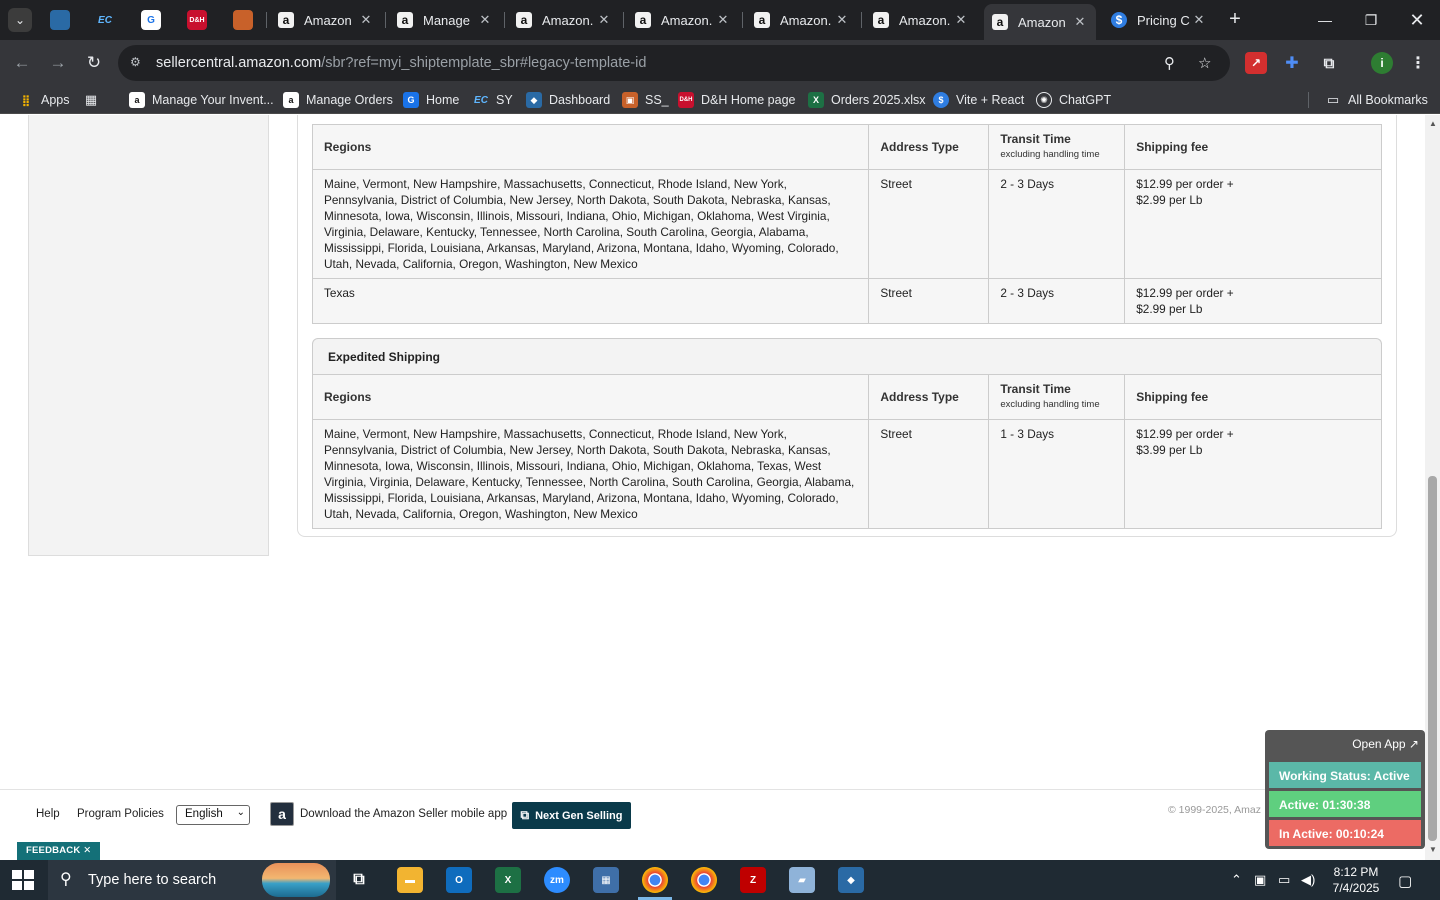 The height and width of the screenshot is (900, 1440). What do you see at coordinates (1308, 880) in the screenshot?
I see `volume-icon: ◀)` at bounding box center [1308, 880].